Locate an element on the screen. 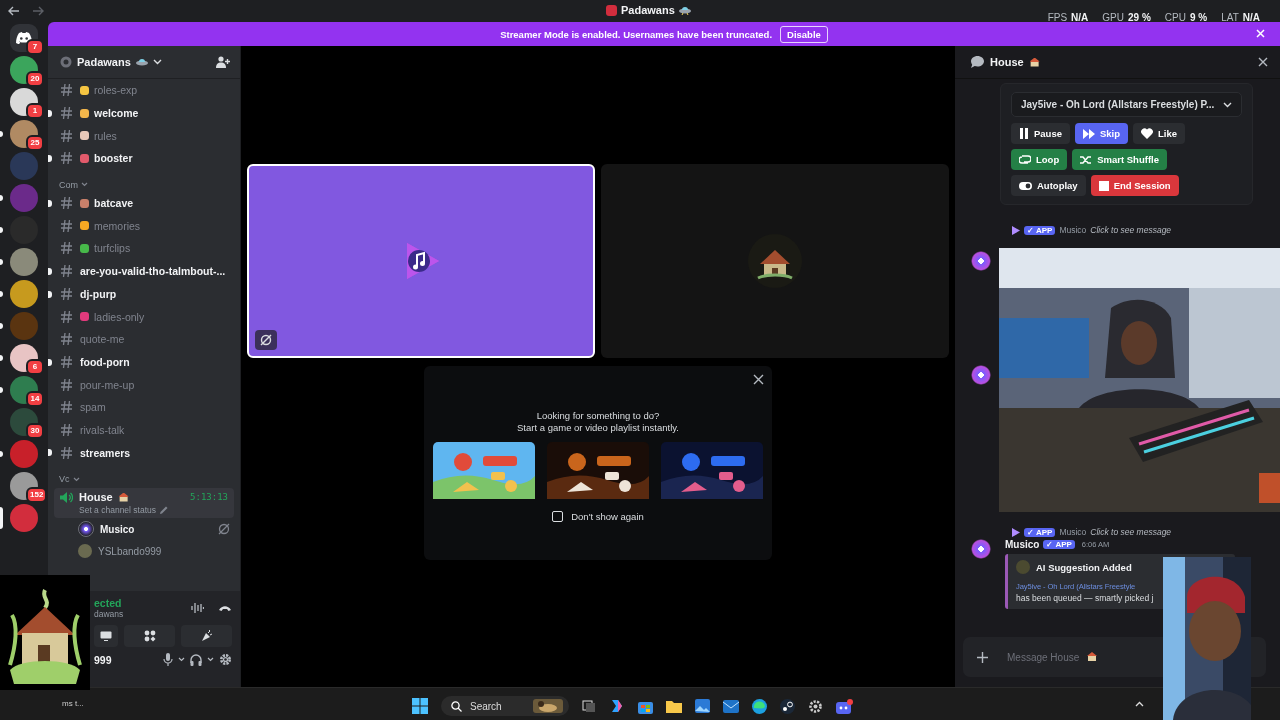 Image resolution: width=1280 pixels, height=720 pixels. voice-channel: House 5:13:13 Set a channel status is located at coordinates (144, 503).